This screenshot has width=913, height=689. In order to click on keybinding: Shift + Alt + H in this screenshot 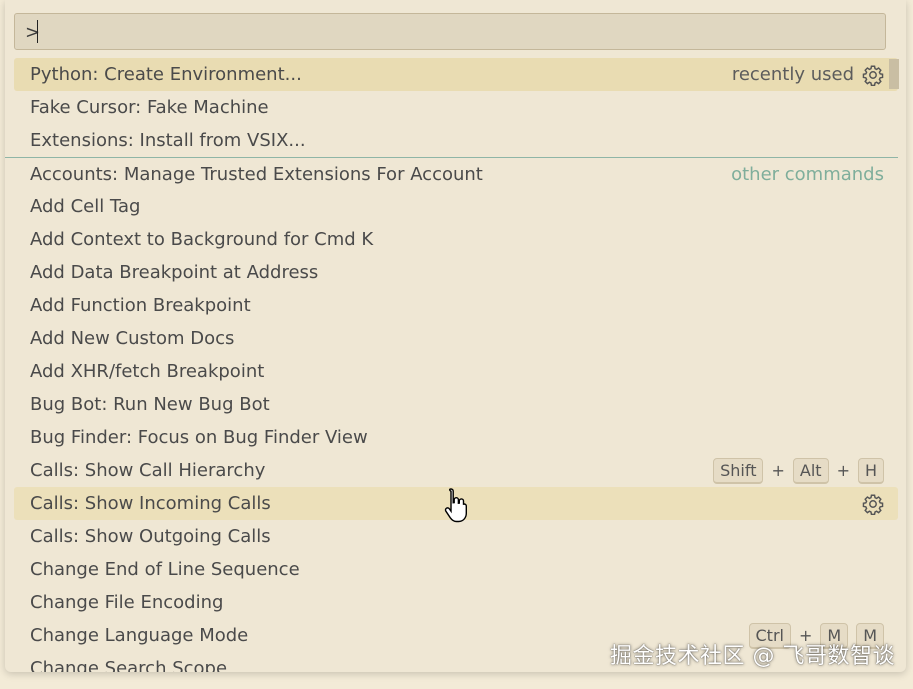, I will do `click(798, 470)`.